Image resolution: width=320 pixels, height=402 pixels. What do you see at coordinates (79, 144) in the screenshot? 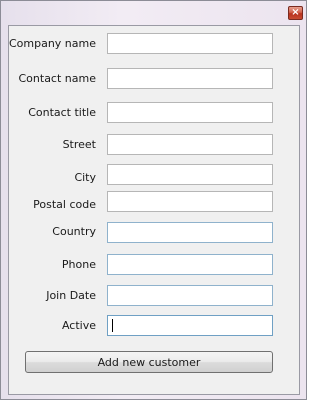
I see `street-label: Street` at bounding box center [79, 144].